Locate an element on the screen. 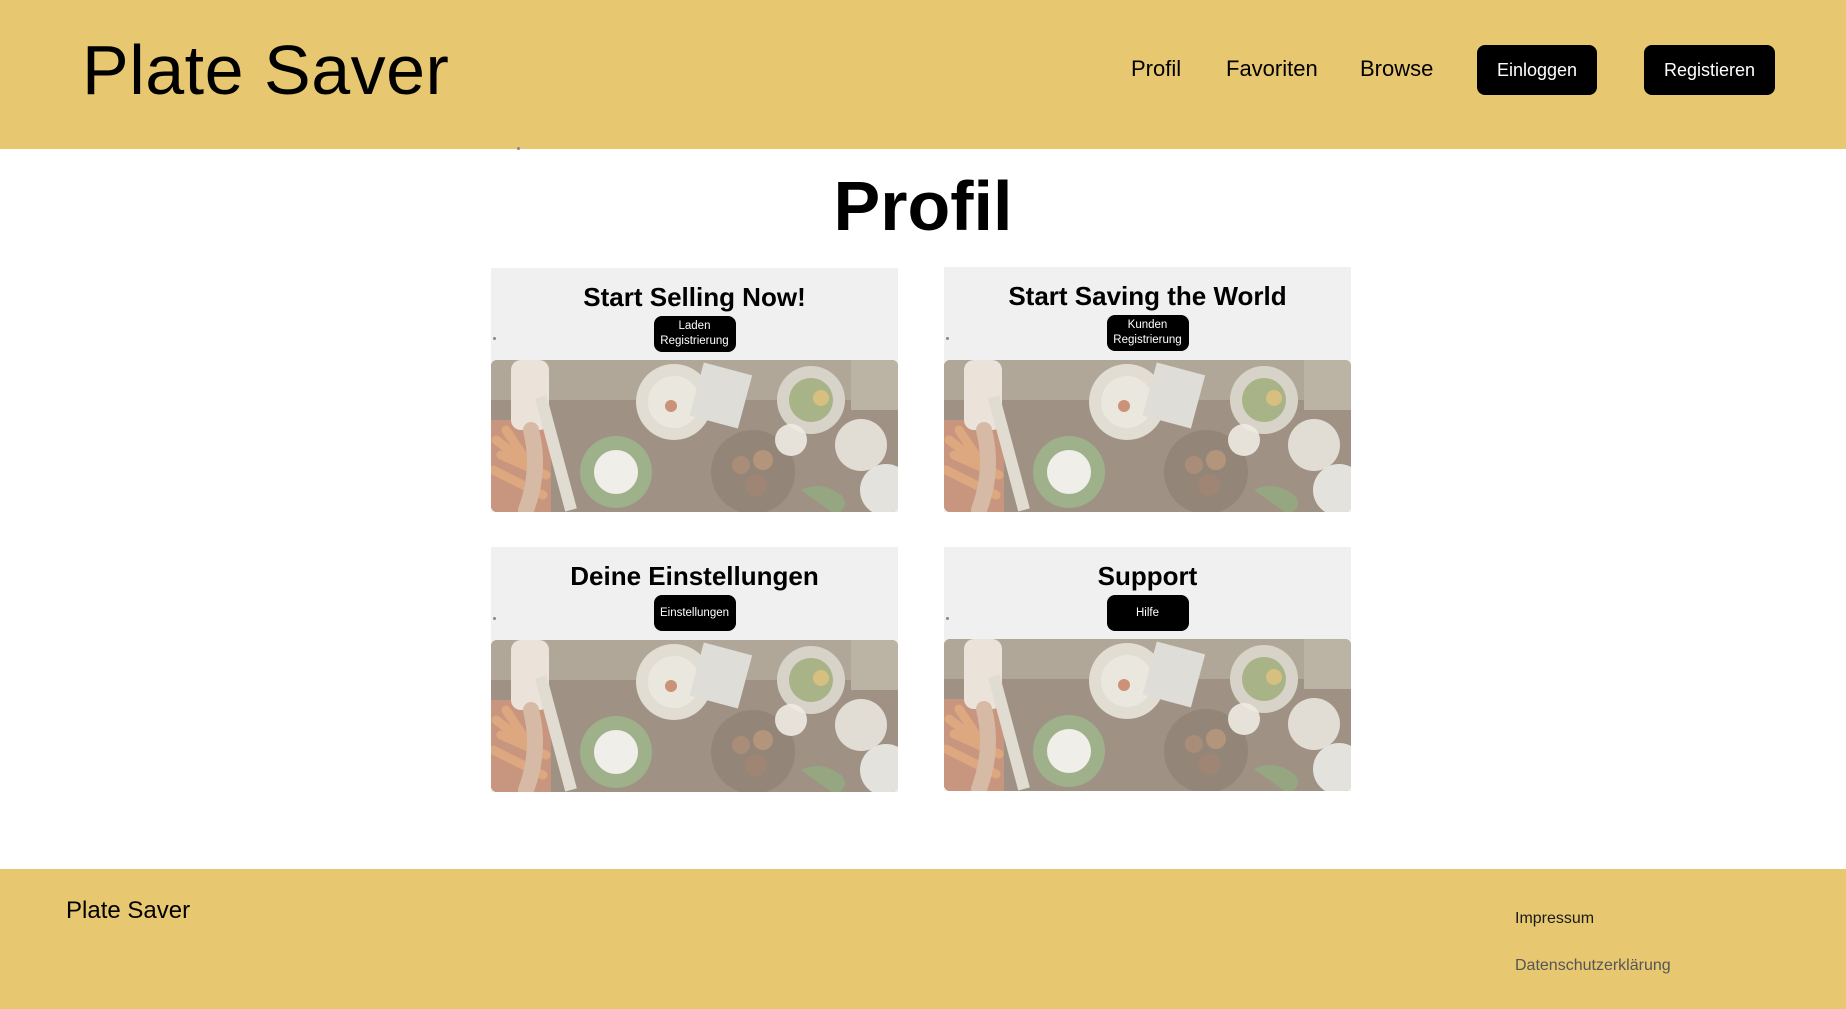 This screenshot has height=1009, width=1846. impressum-link: Impressum is located at coordinates (1554, 919).